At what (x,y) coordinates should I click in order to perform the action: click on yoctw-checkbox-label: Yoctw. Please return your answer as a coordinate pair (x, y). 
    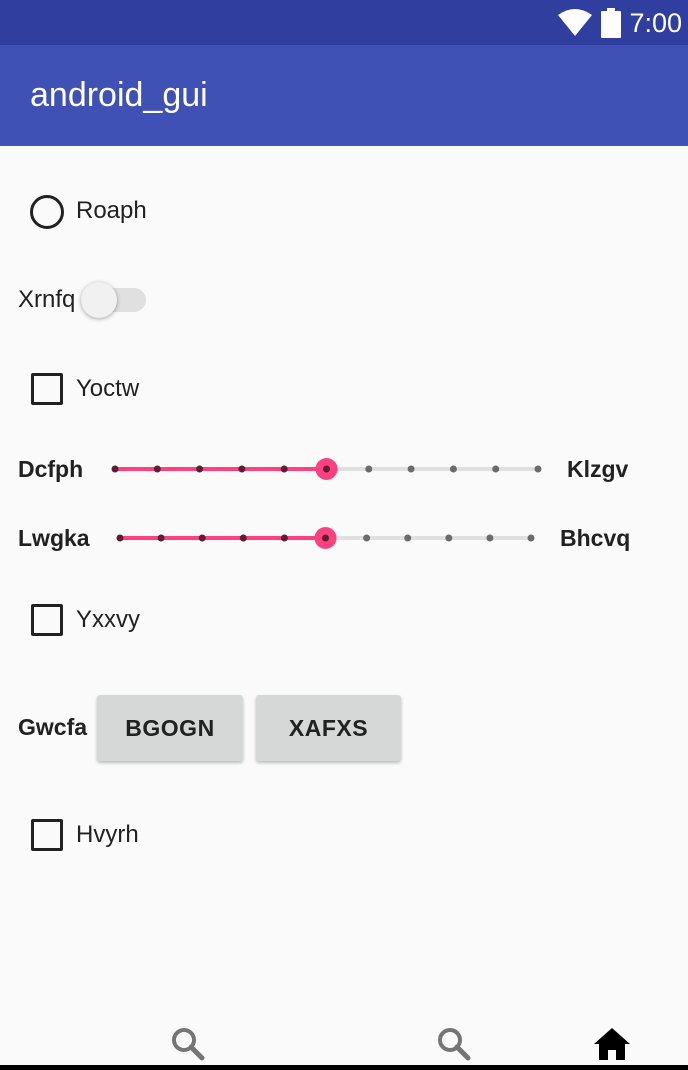
    Looking at the image, I should click on (107, 389).